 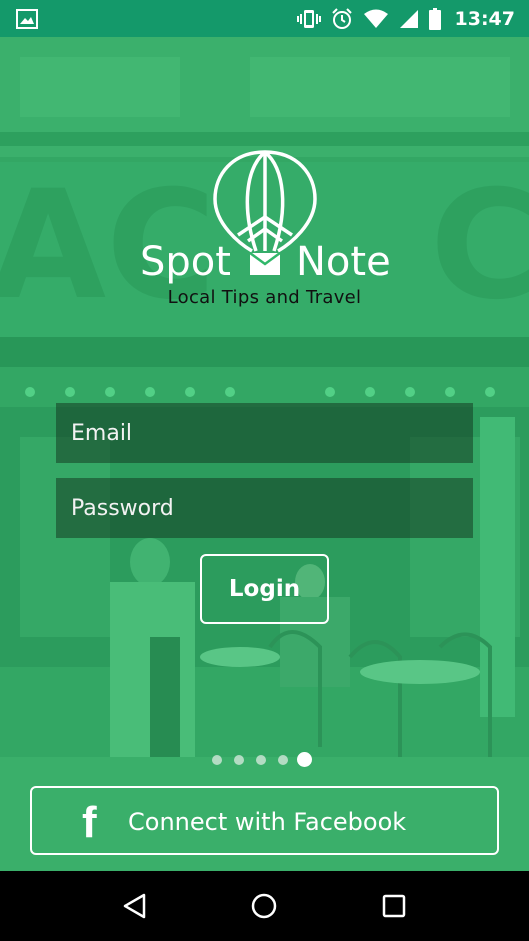 What do you see at coordinates (272, 508) in the screenshot?
I see `password-field` at bounding box center [272, 508].